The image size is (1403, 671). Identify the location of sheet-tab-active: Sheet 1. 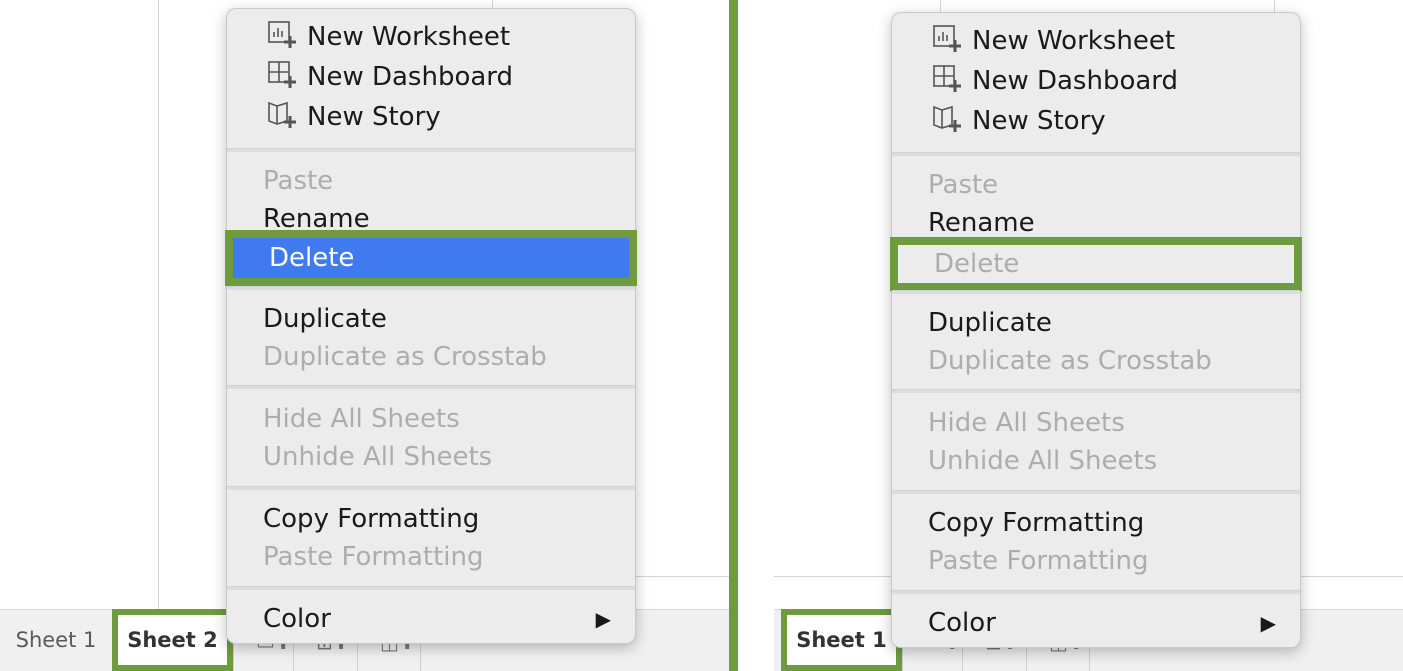
(841, 640).